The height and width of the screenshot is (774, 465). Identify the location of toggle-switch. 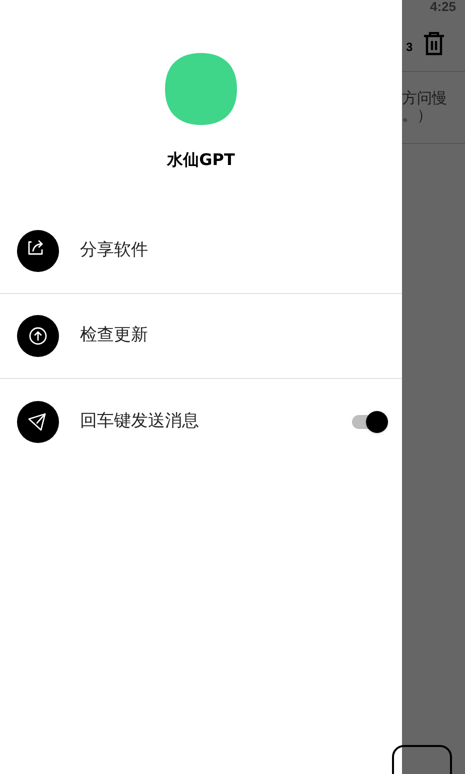
(369, 422).